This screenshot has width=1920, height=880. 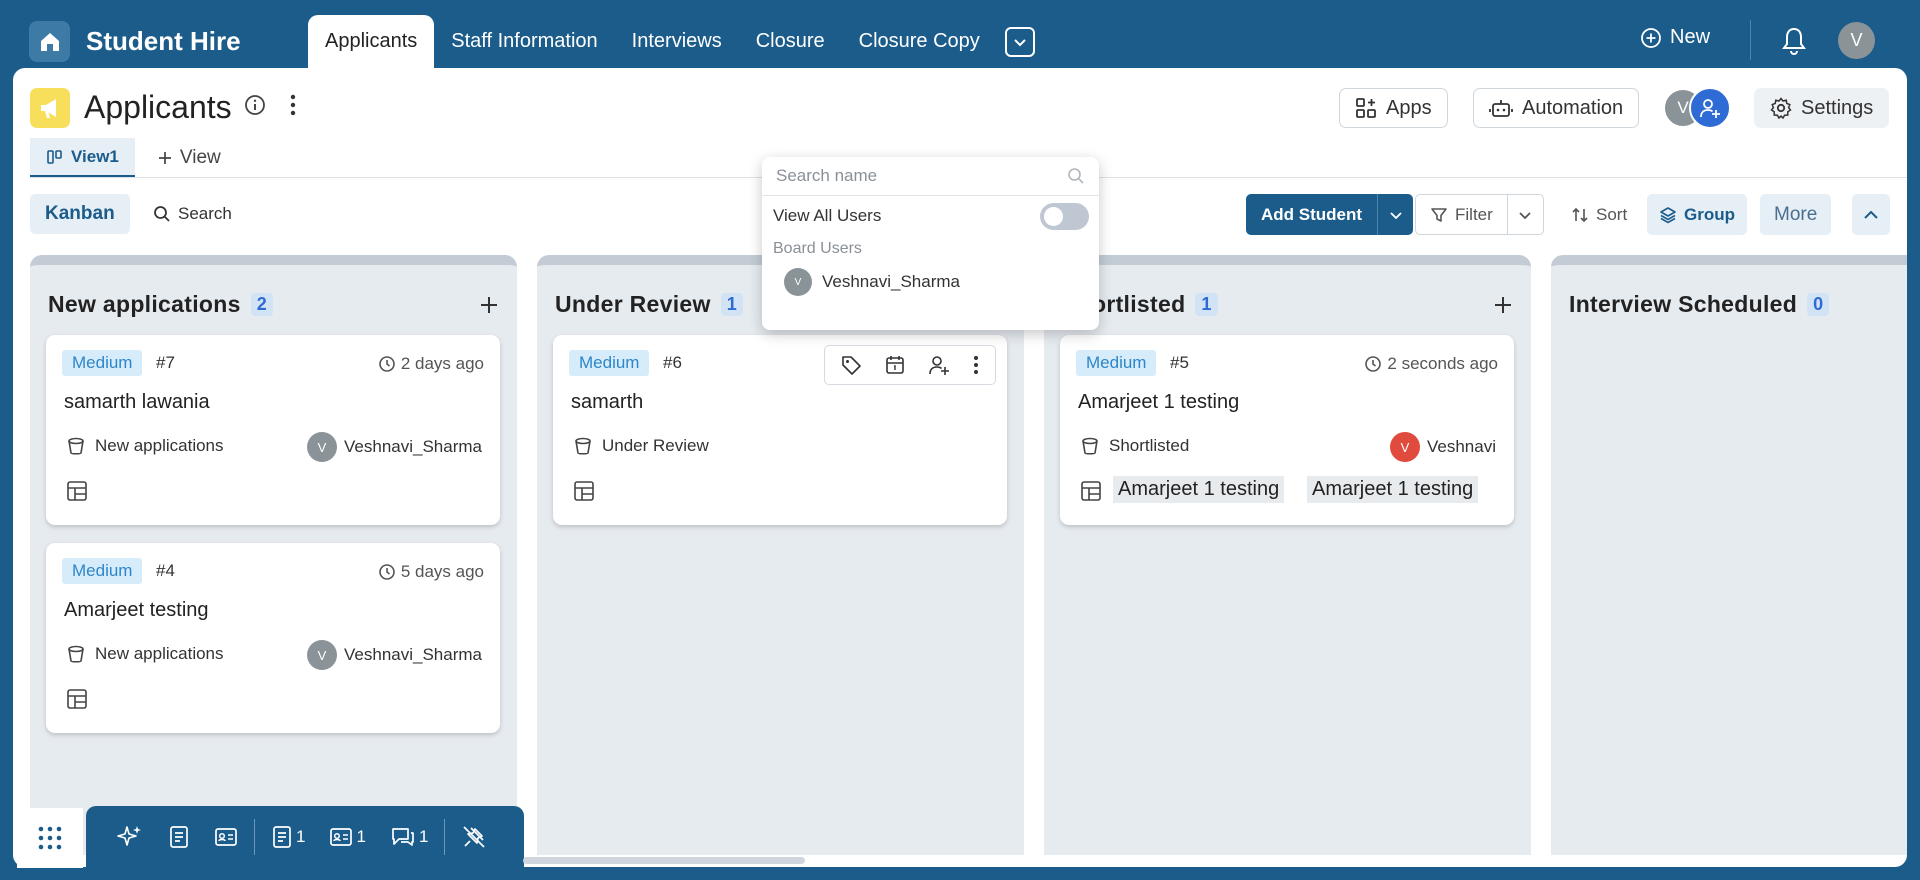 What do you see at coordinates (1796, 214) in the screenshot?
I see `more-button: More` at bounding box center [1796, 214].